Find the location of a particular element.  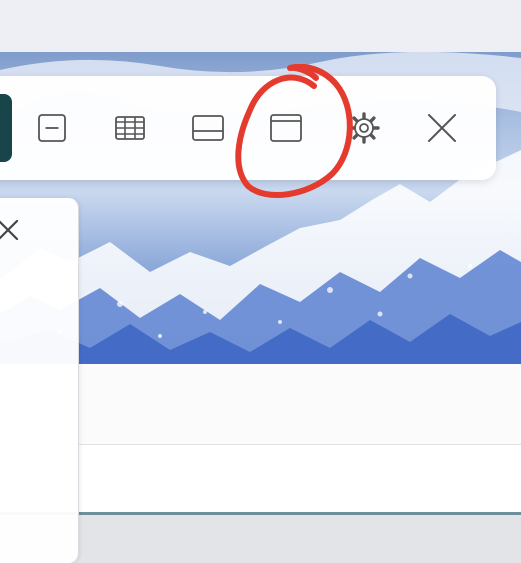

minus-box-icon is located at coordinates (52, 128).